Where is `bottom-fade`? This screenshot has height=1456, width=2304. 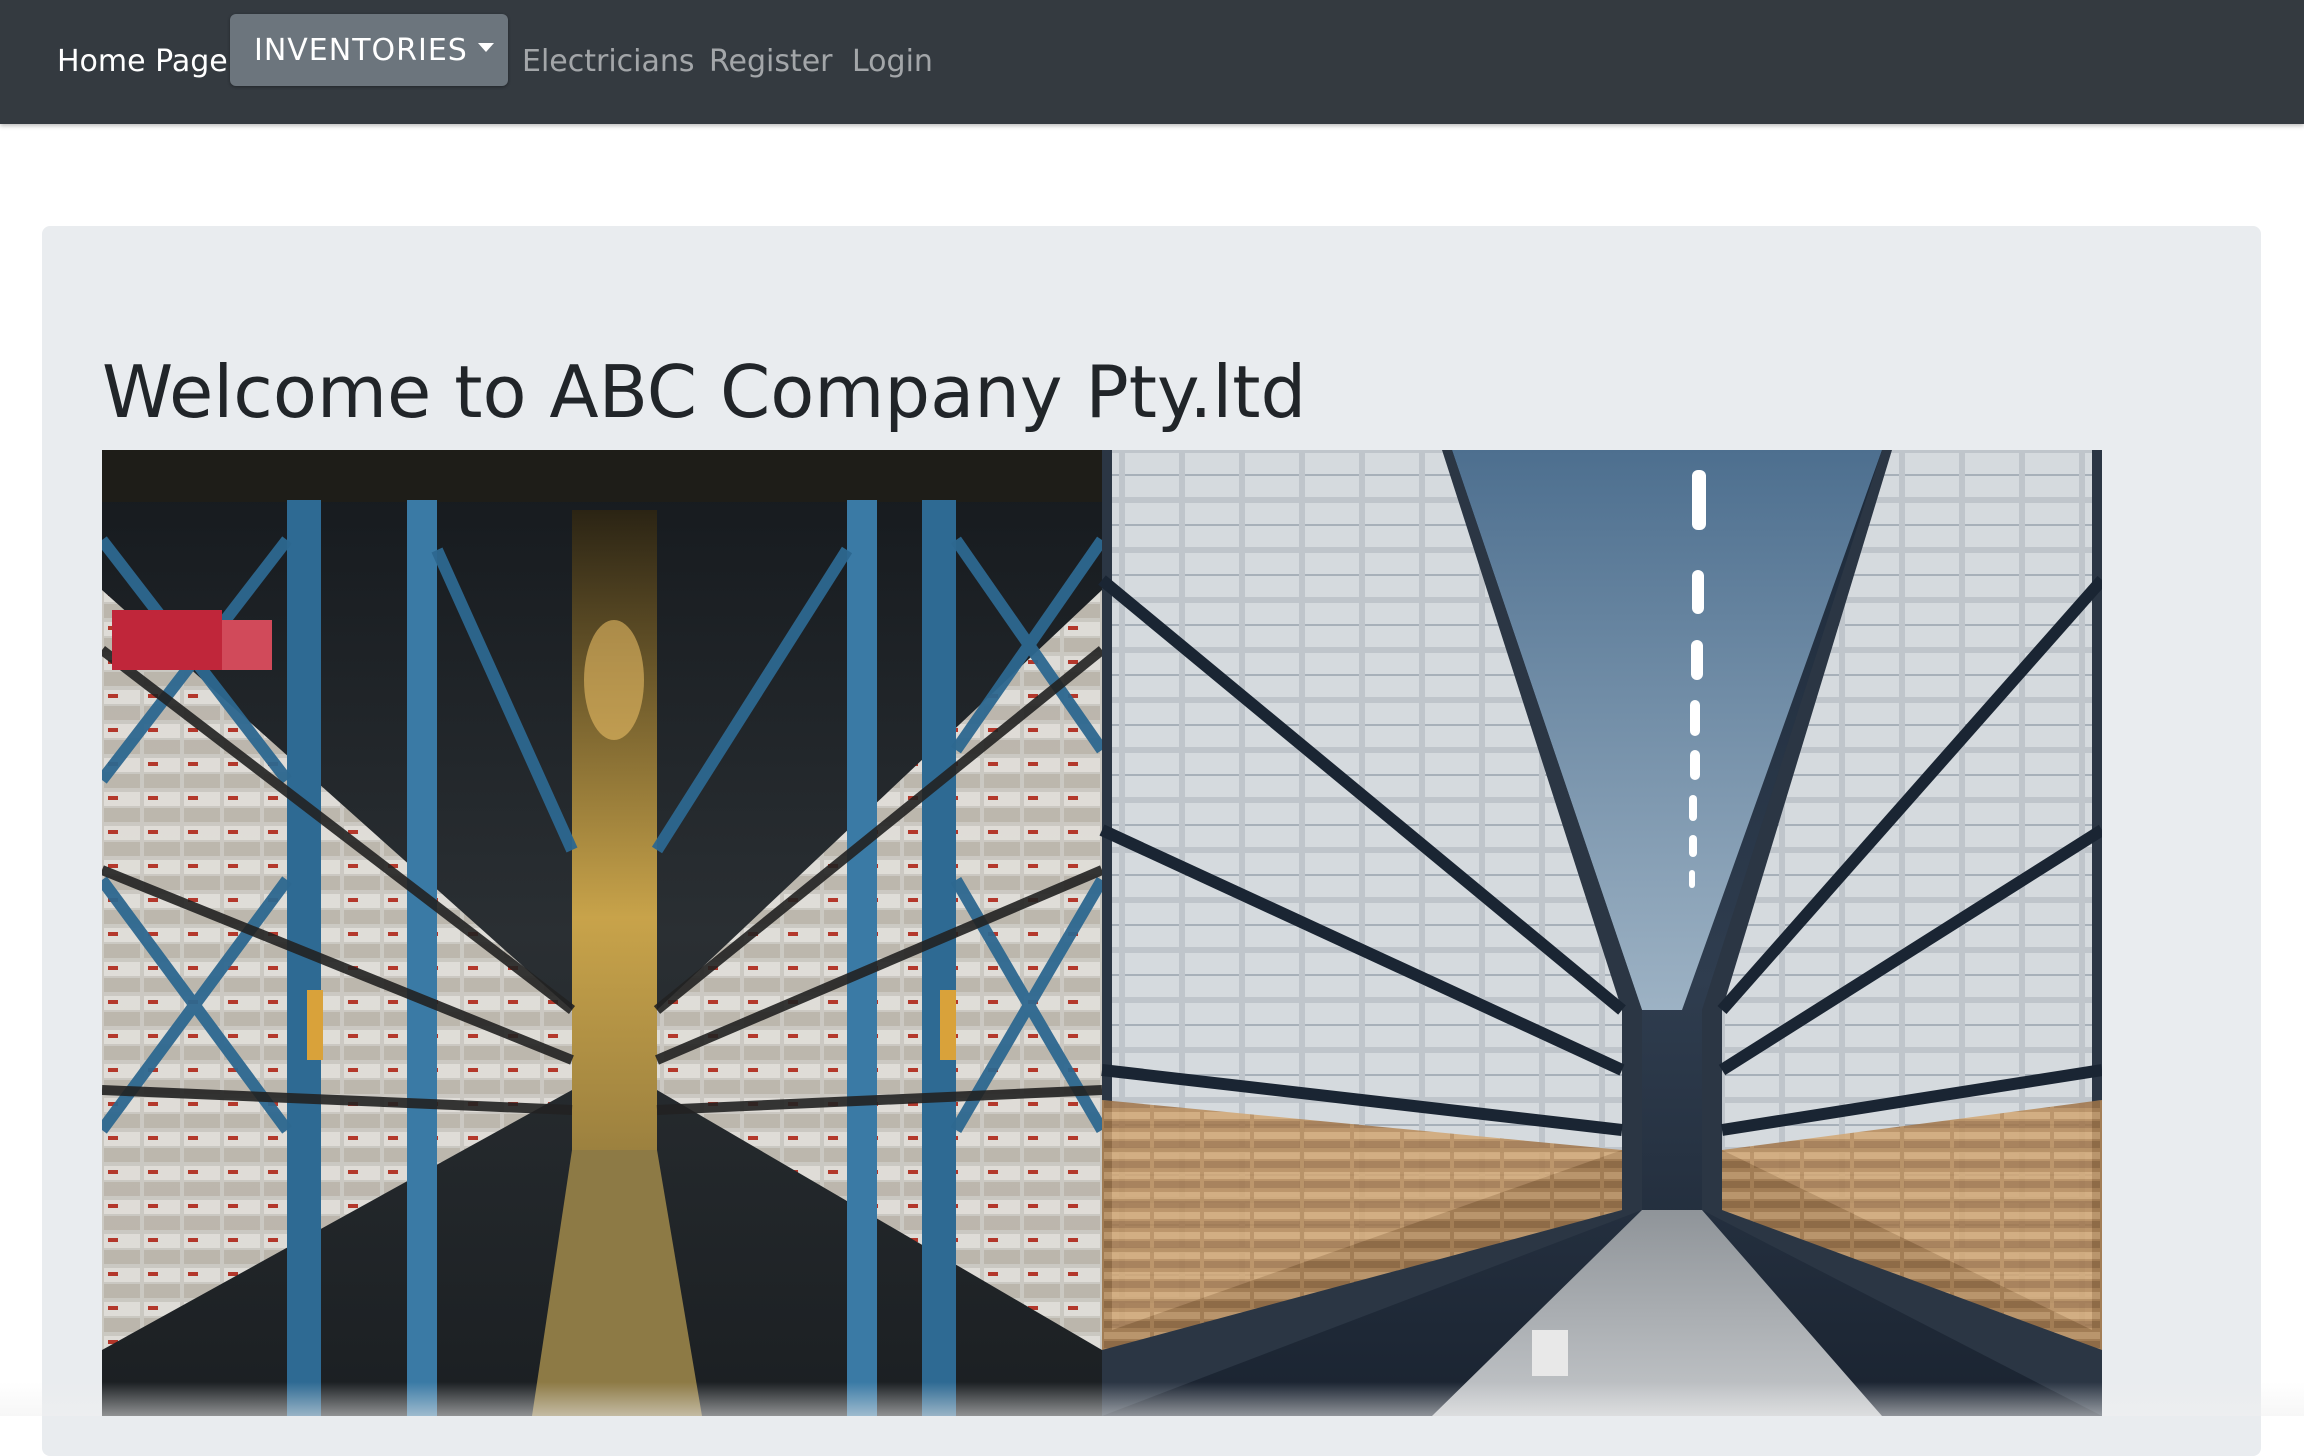 bottom-fade is located at coordinates (1152, 1399).